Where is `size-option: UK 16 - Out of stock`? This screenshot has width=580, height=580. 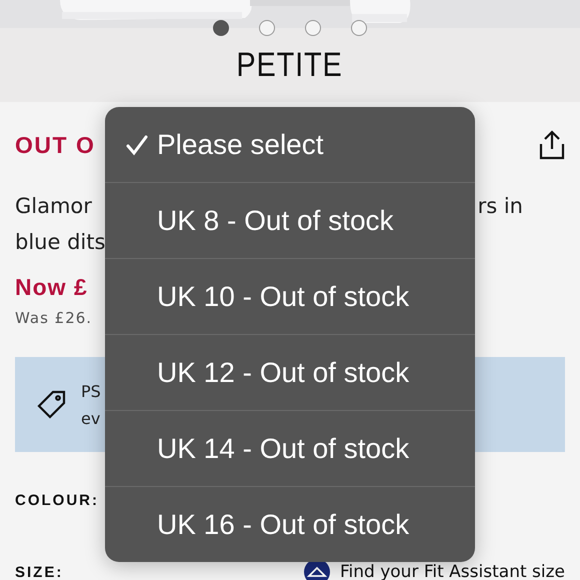 size-option: UK 16 - Out of stock is located at coordinates (290, 524).